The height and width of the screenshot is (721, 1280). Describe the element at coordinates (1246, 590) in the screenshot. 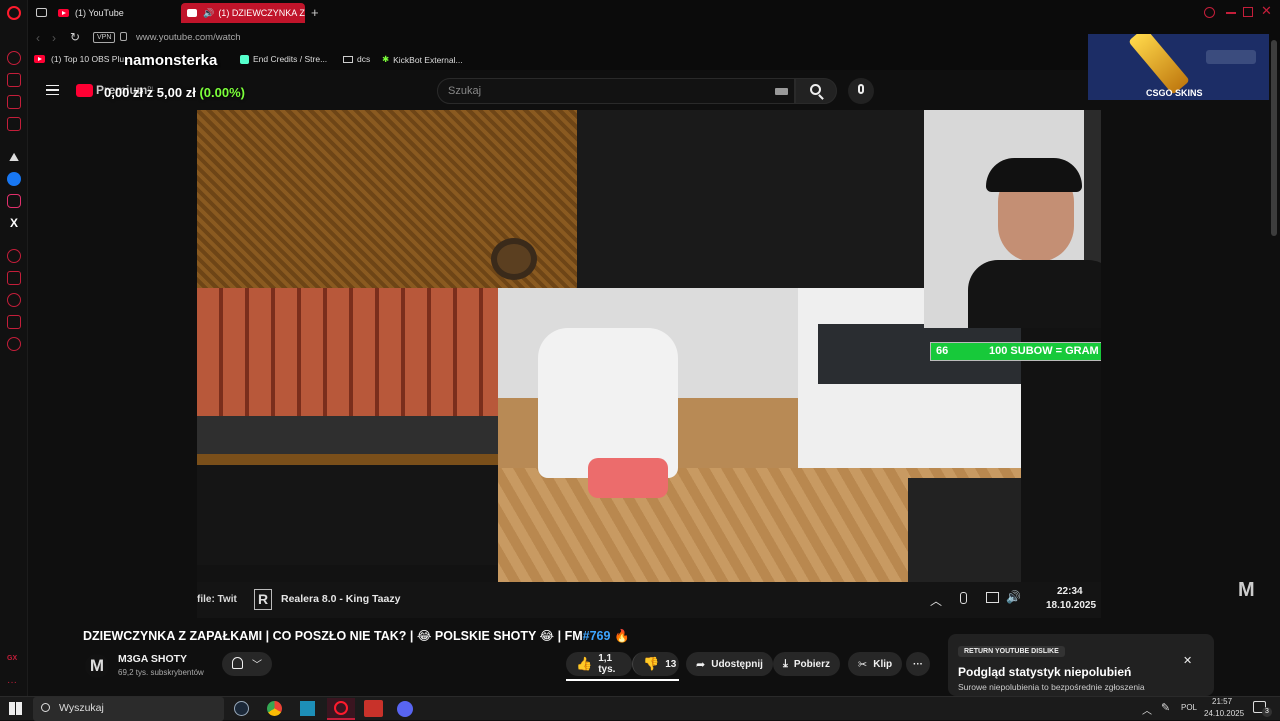

I see `channel-watermark-icon: M` at that location.